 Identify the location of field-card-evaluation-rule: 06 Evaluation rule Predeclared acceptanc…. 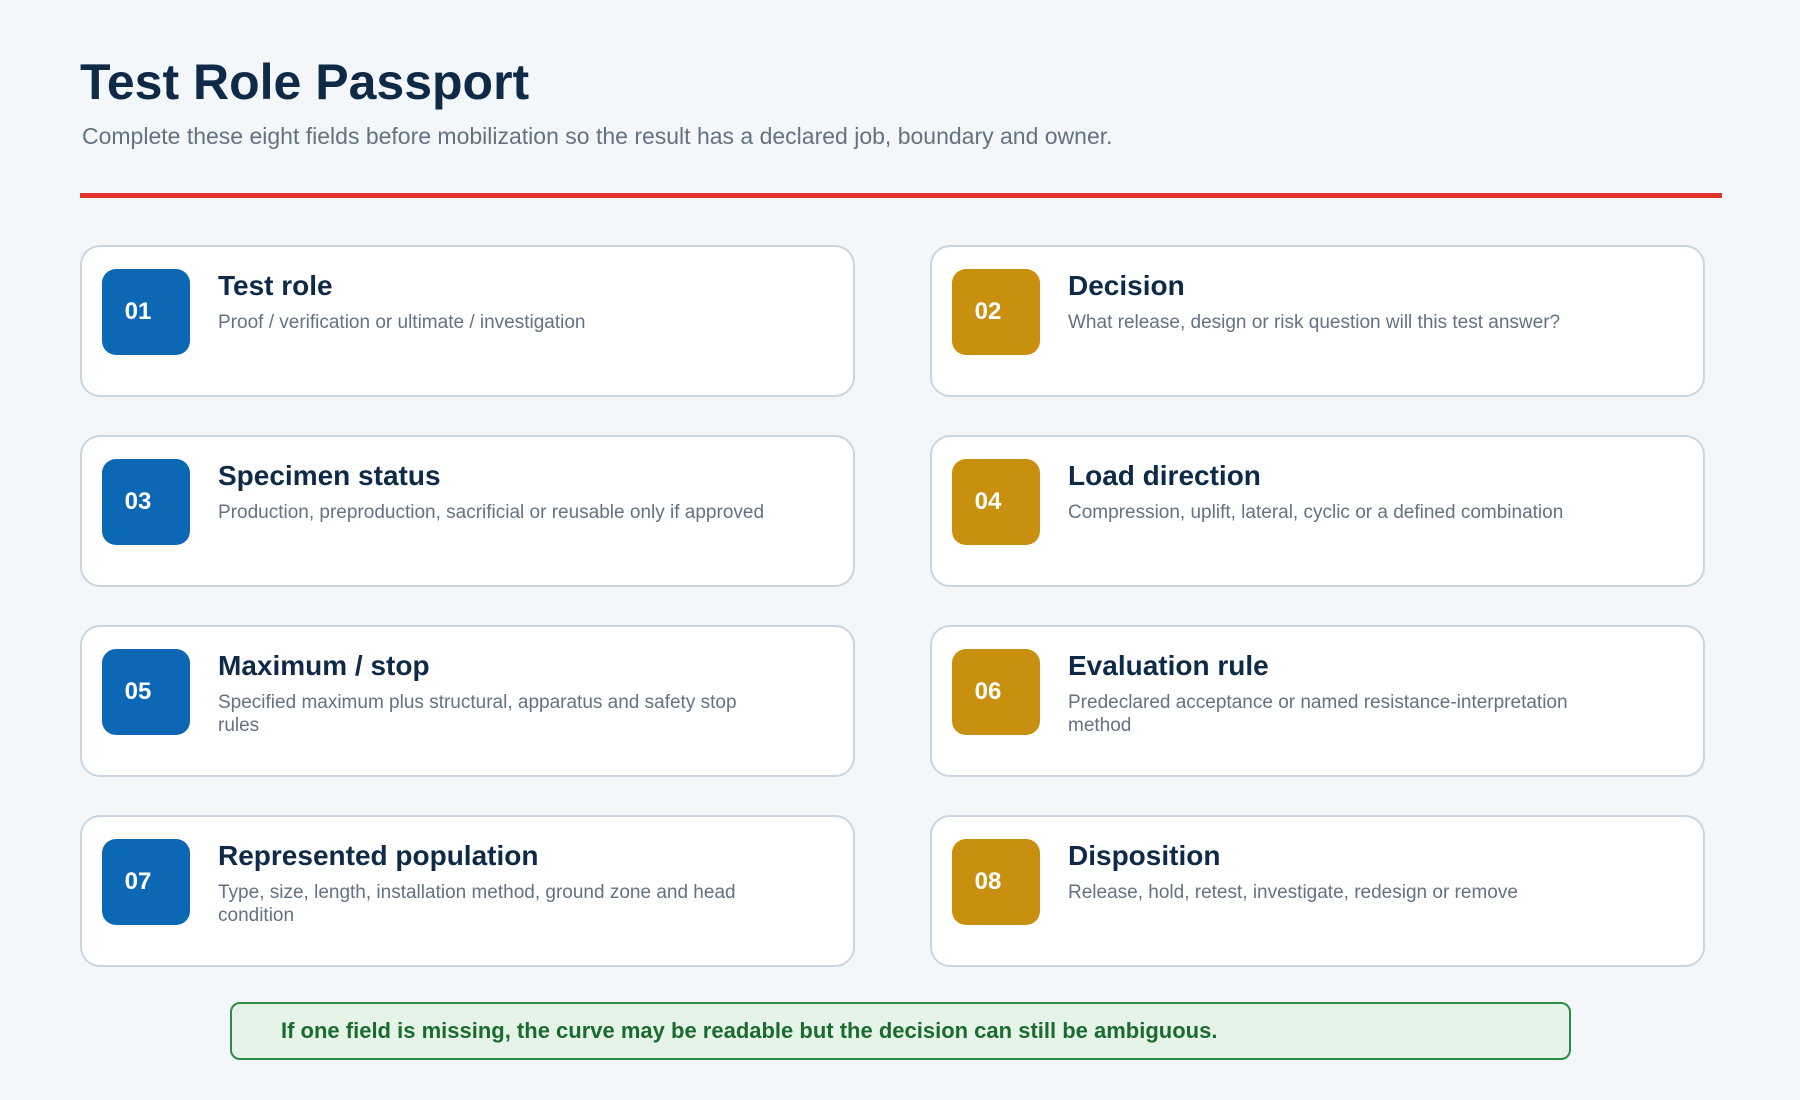
(1317, 701).